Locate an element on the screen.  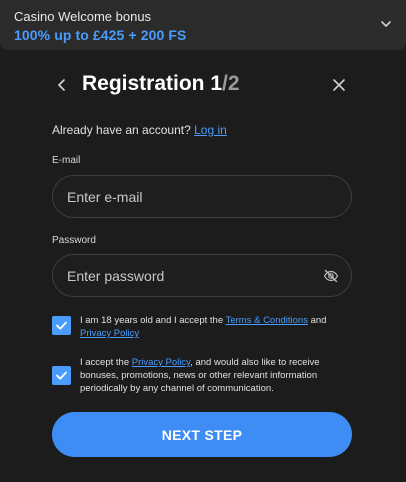
account-prompt: Already have an account? Log in is located at coordinates (139, 130).